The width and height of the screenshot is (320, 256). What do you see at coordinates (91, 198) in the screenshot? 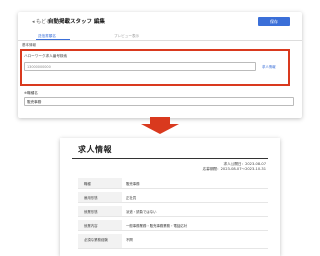
I see `row-label: 雇用形態` at bounding box center [91, 198].